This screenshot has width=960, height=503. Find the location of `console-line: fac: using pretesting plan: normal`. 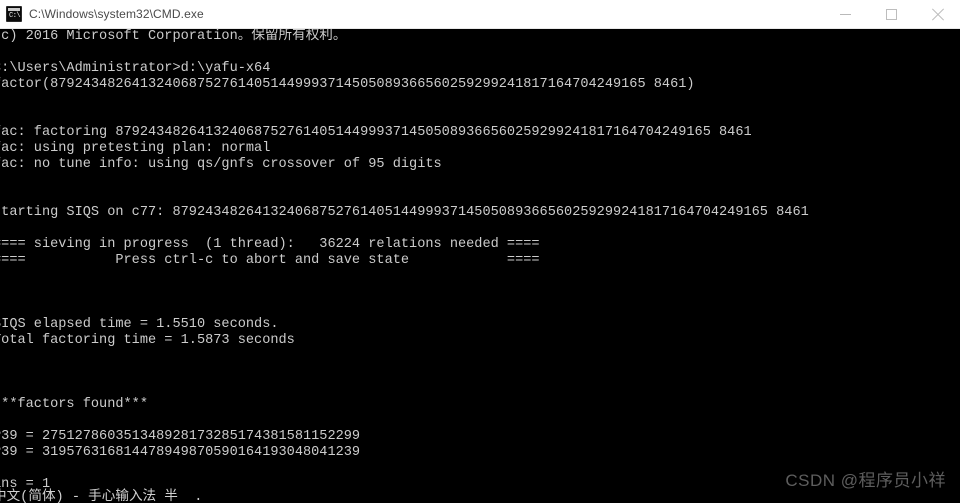

console-line: fac: using pretesting plan: normal is located at coordinates (135, 148).